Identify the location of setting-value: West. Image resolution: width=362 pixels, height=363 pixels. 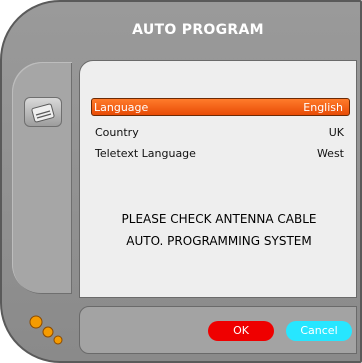
(330, 153).